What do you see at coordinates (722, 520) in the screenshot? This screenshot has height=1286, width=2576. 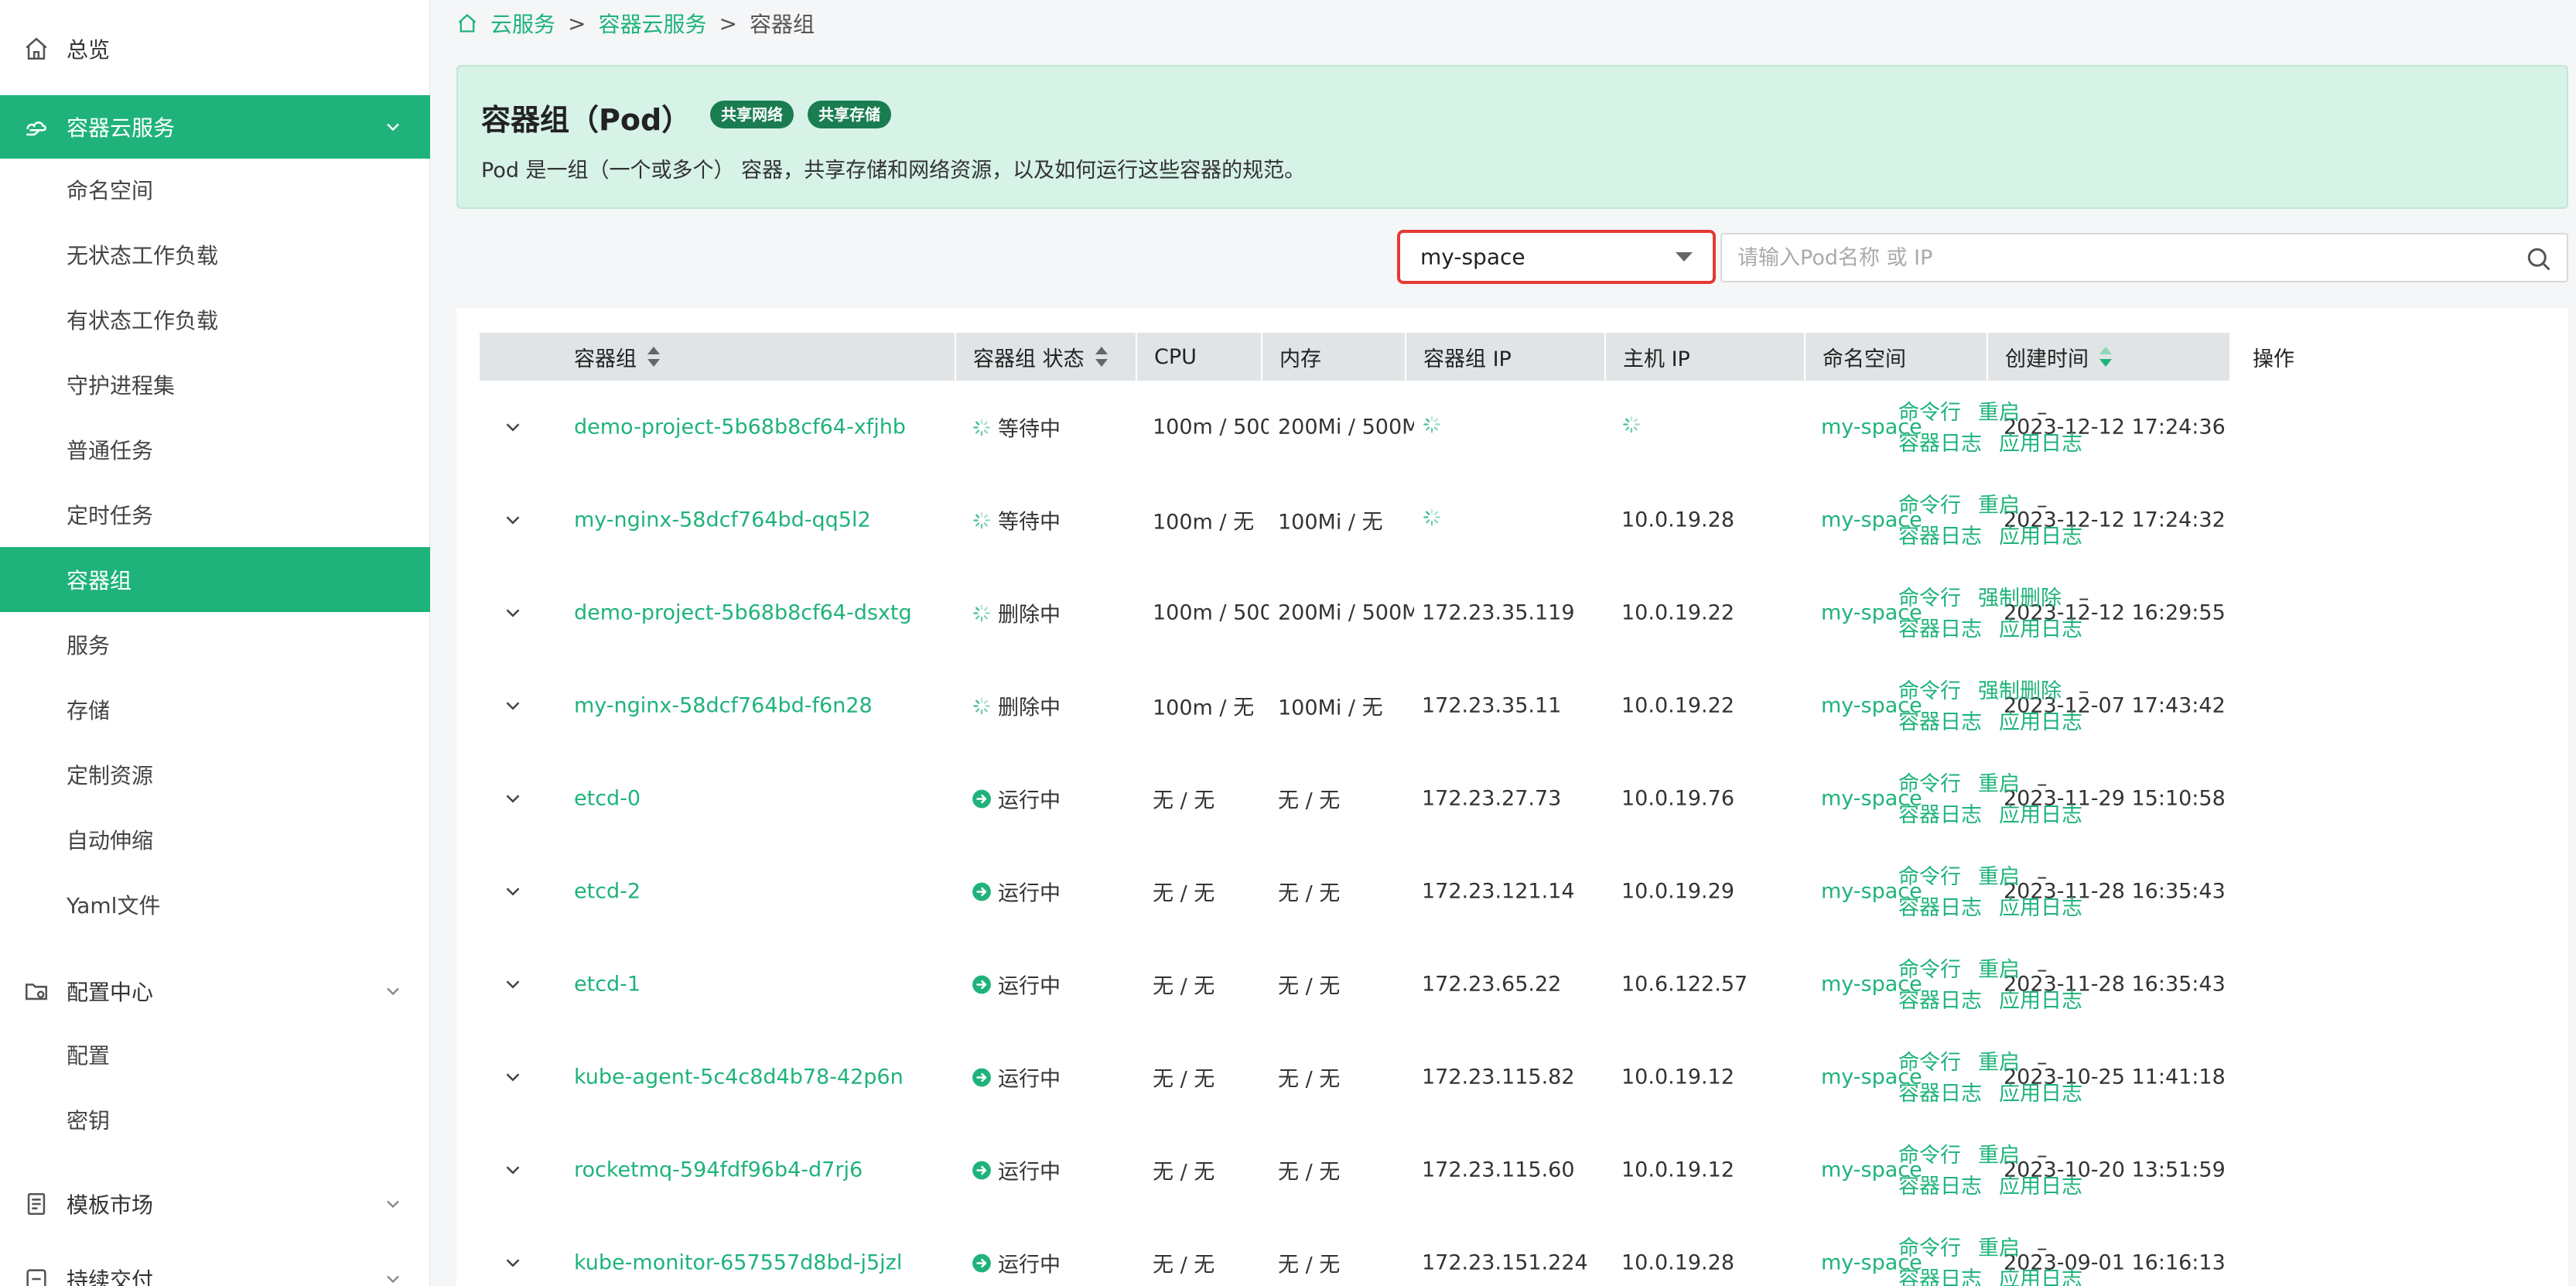 I see `pod-name-link: my-nginx-58dcf764bd-qq5l2` at bounding box center [722, 520].